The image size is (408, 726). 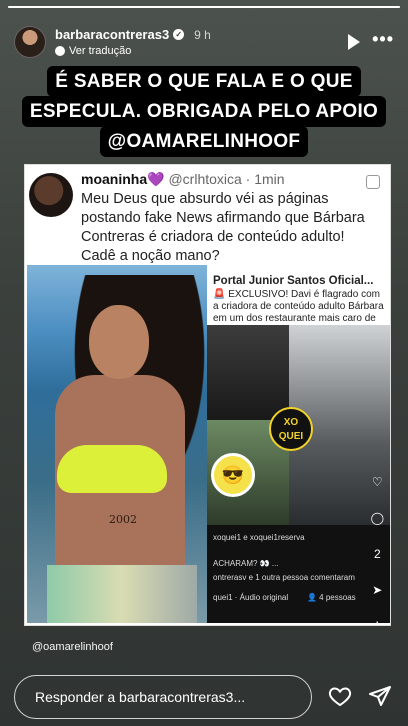 I want to click on news-line-5: 👤 4 pessoas, so click(x=331, y=597).